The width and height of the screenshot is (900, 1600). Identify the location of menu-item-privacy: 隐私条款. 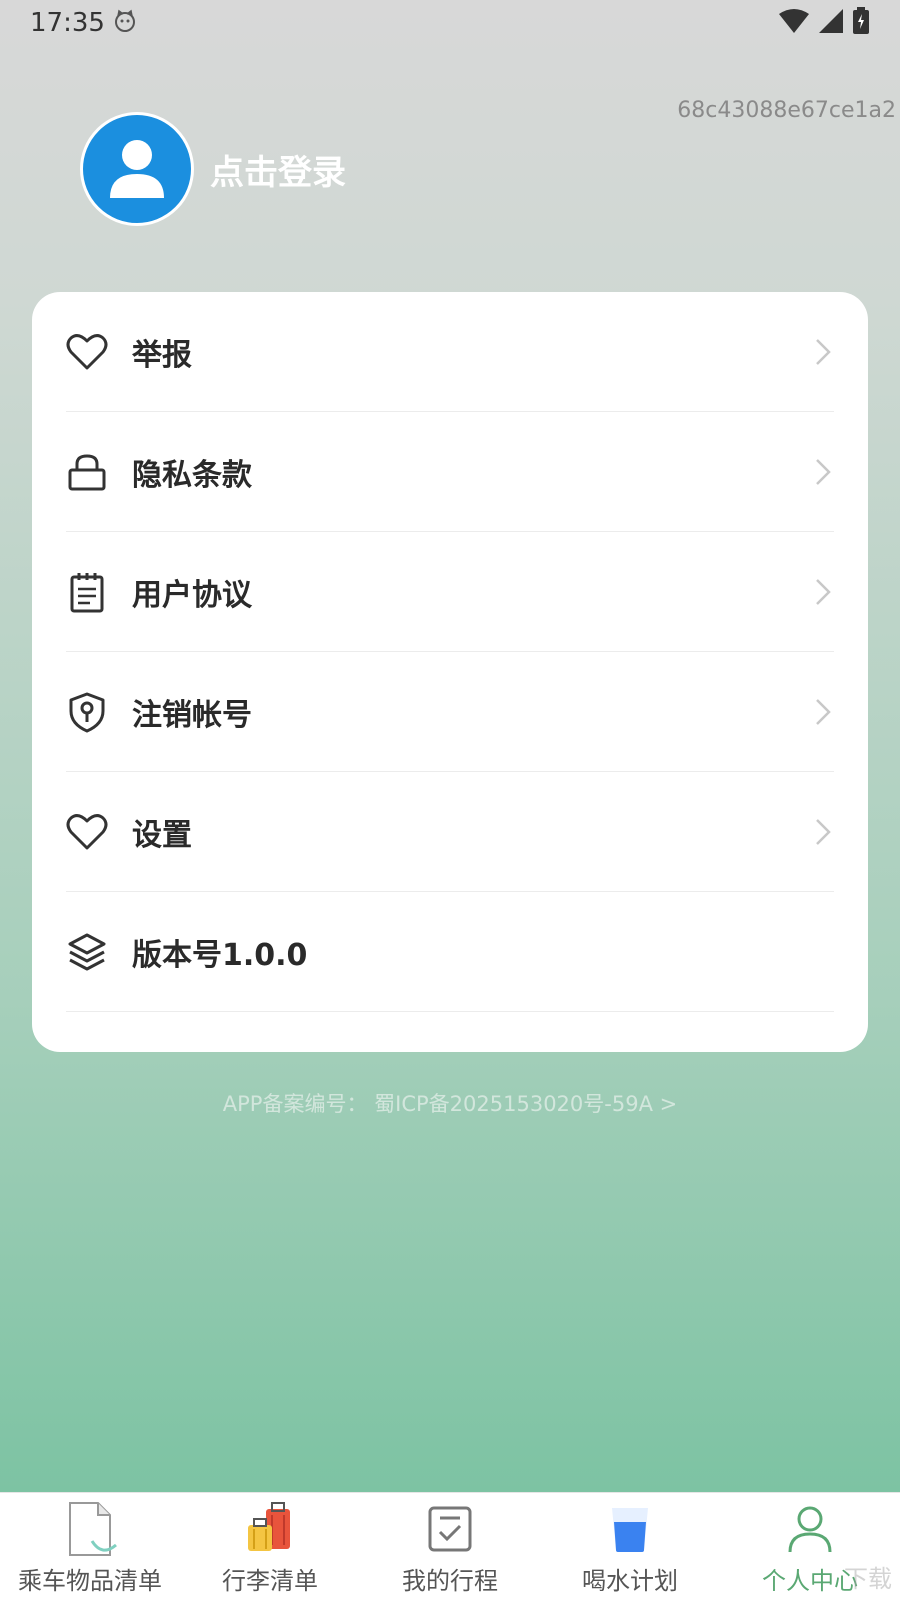
(450, 472).